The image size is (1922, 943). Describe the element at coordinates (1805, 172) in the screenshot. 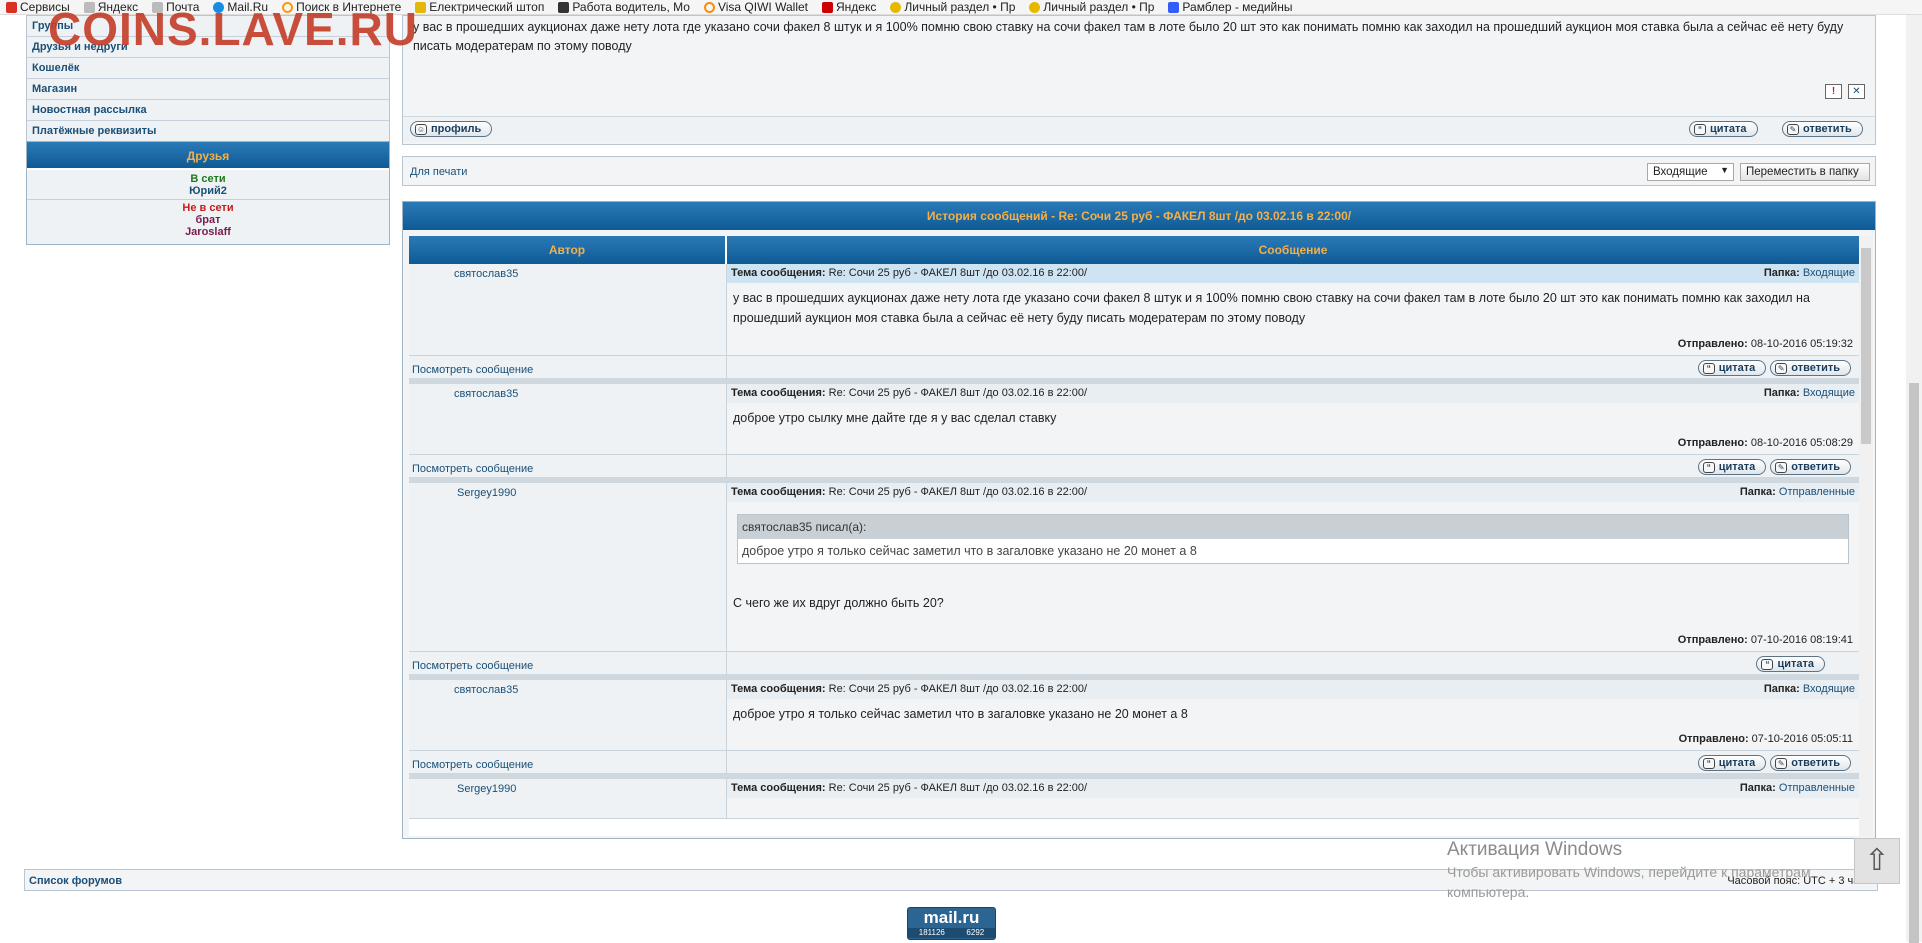

I see `move-to-folder-button: Переместить в папку` at that location.